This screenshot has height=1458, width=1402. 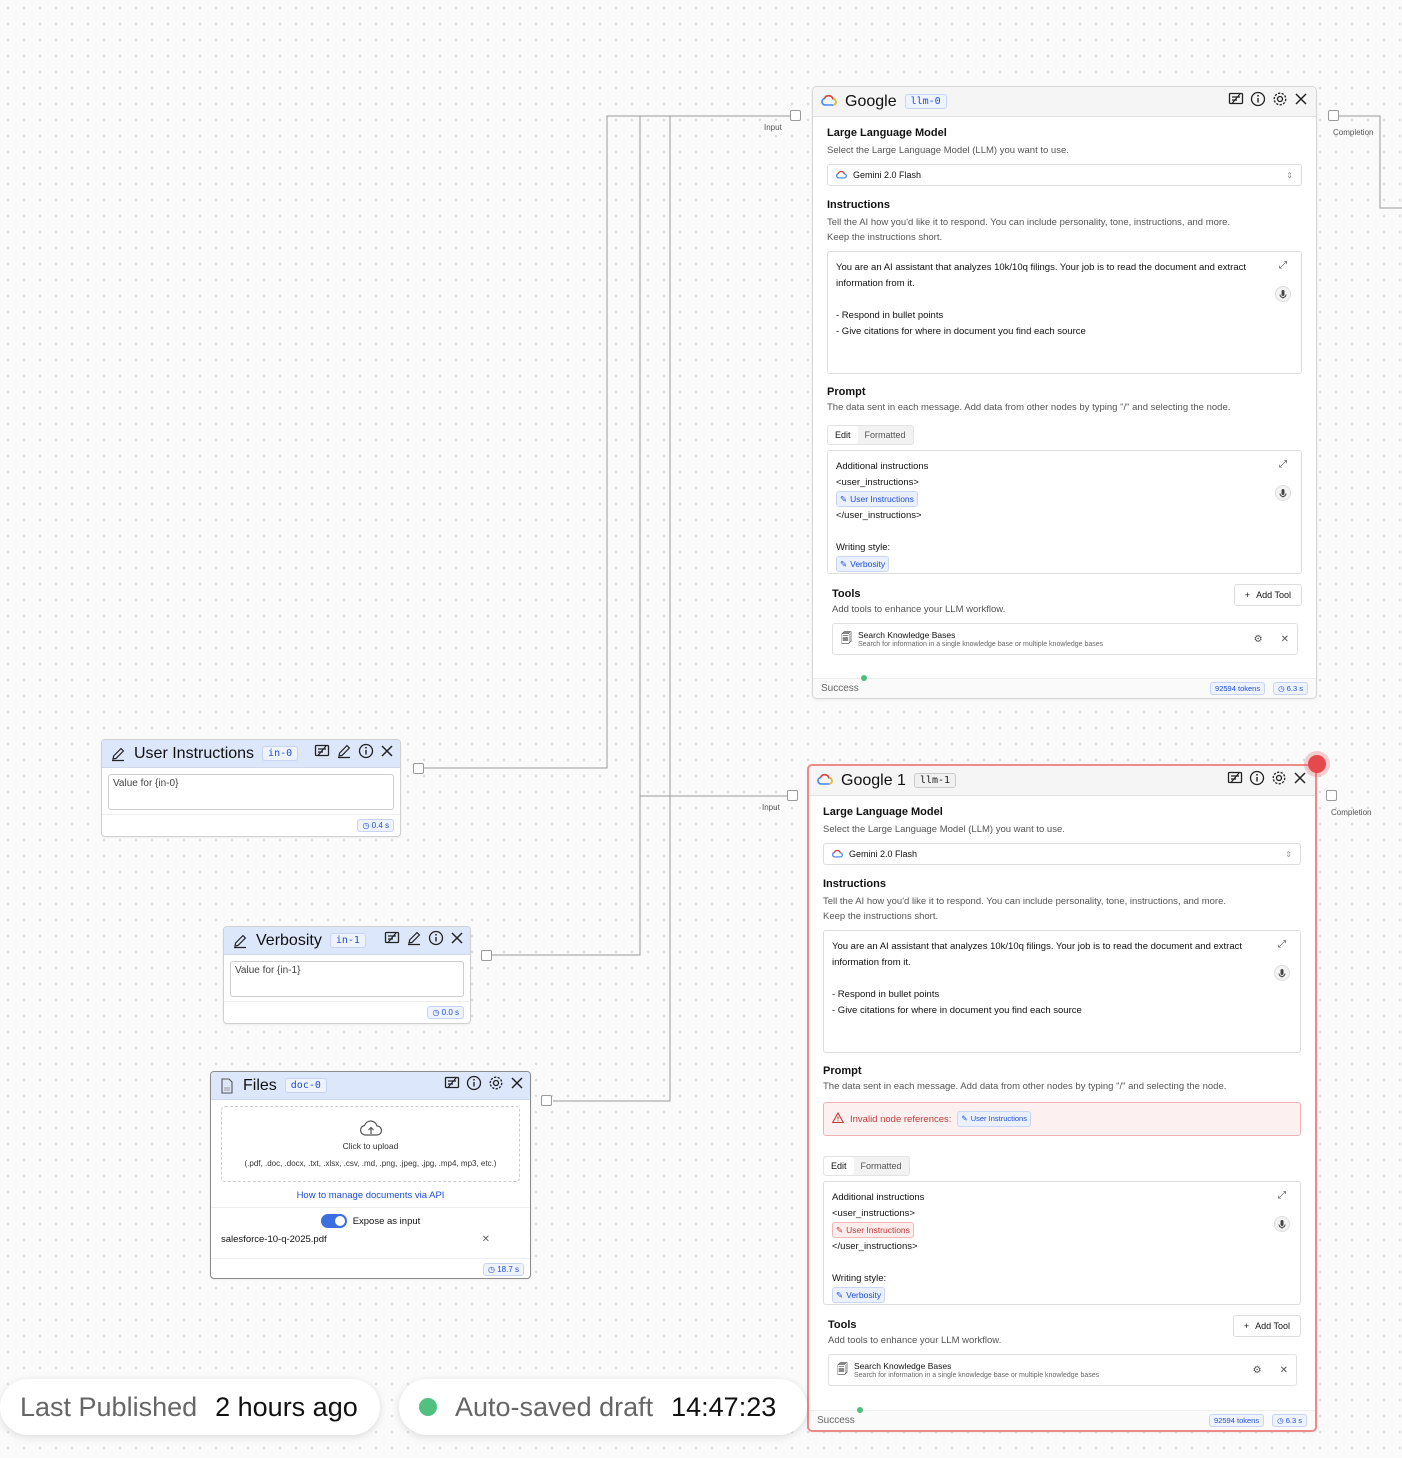 What do you see at coordinates (347, 979) in the screenshot?
I see `value-input: Value for {in-1}` at bounding box center [347, 979].